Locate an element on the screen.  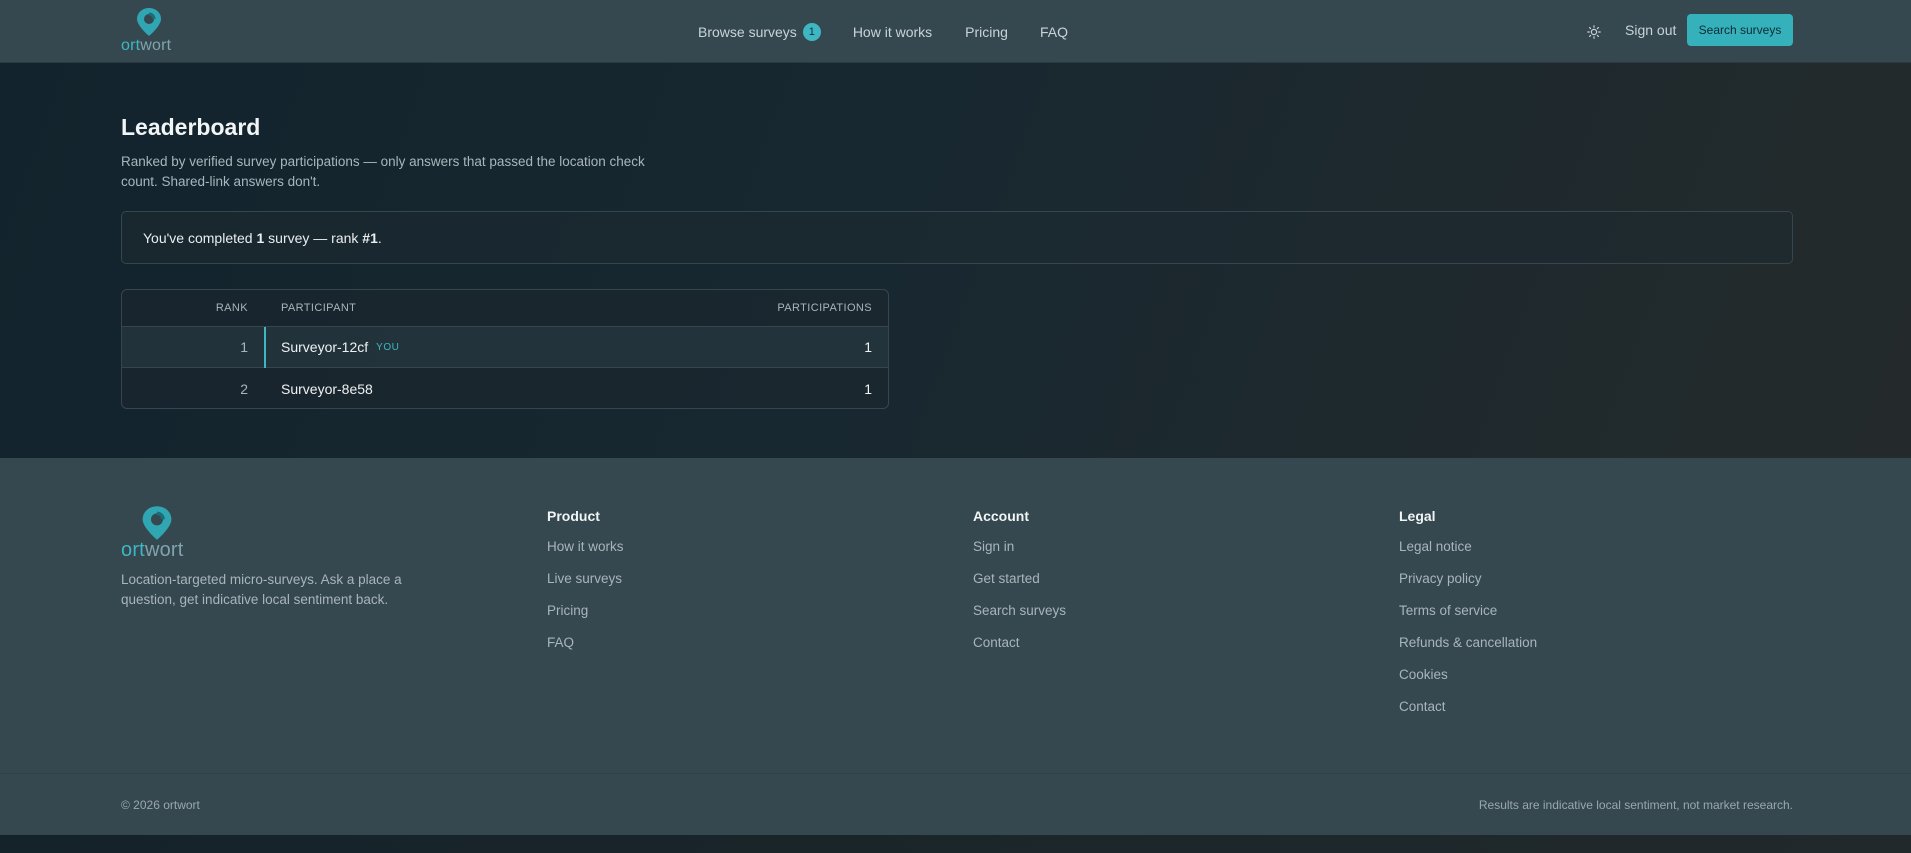
footer-link-legal-notice: Legal notice is located at coordinates (1468, 554).